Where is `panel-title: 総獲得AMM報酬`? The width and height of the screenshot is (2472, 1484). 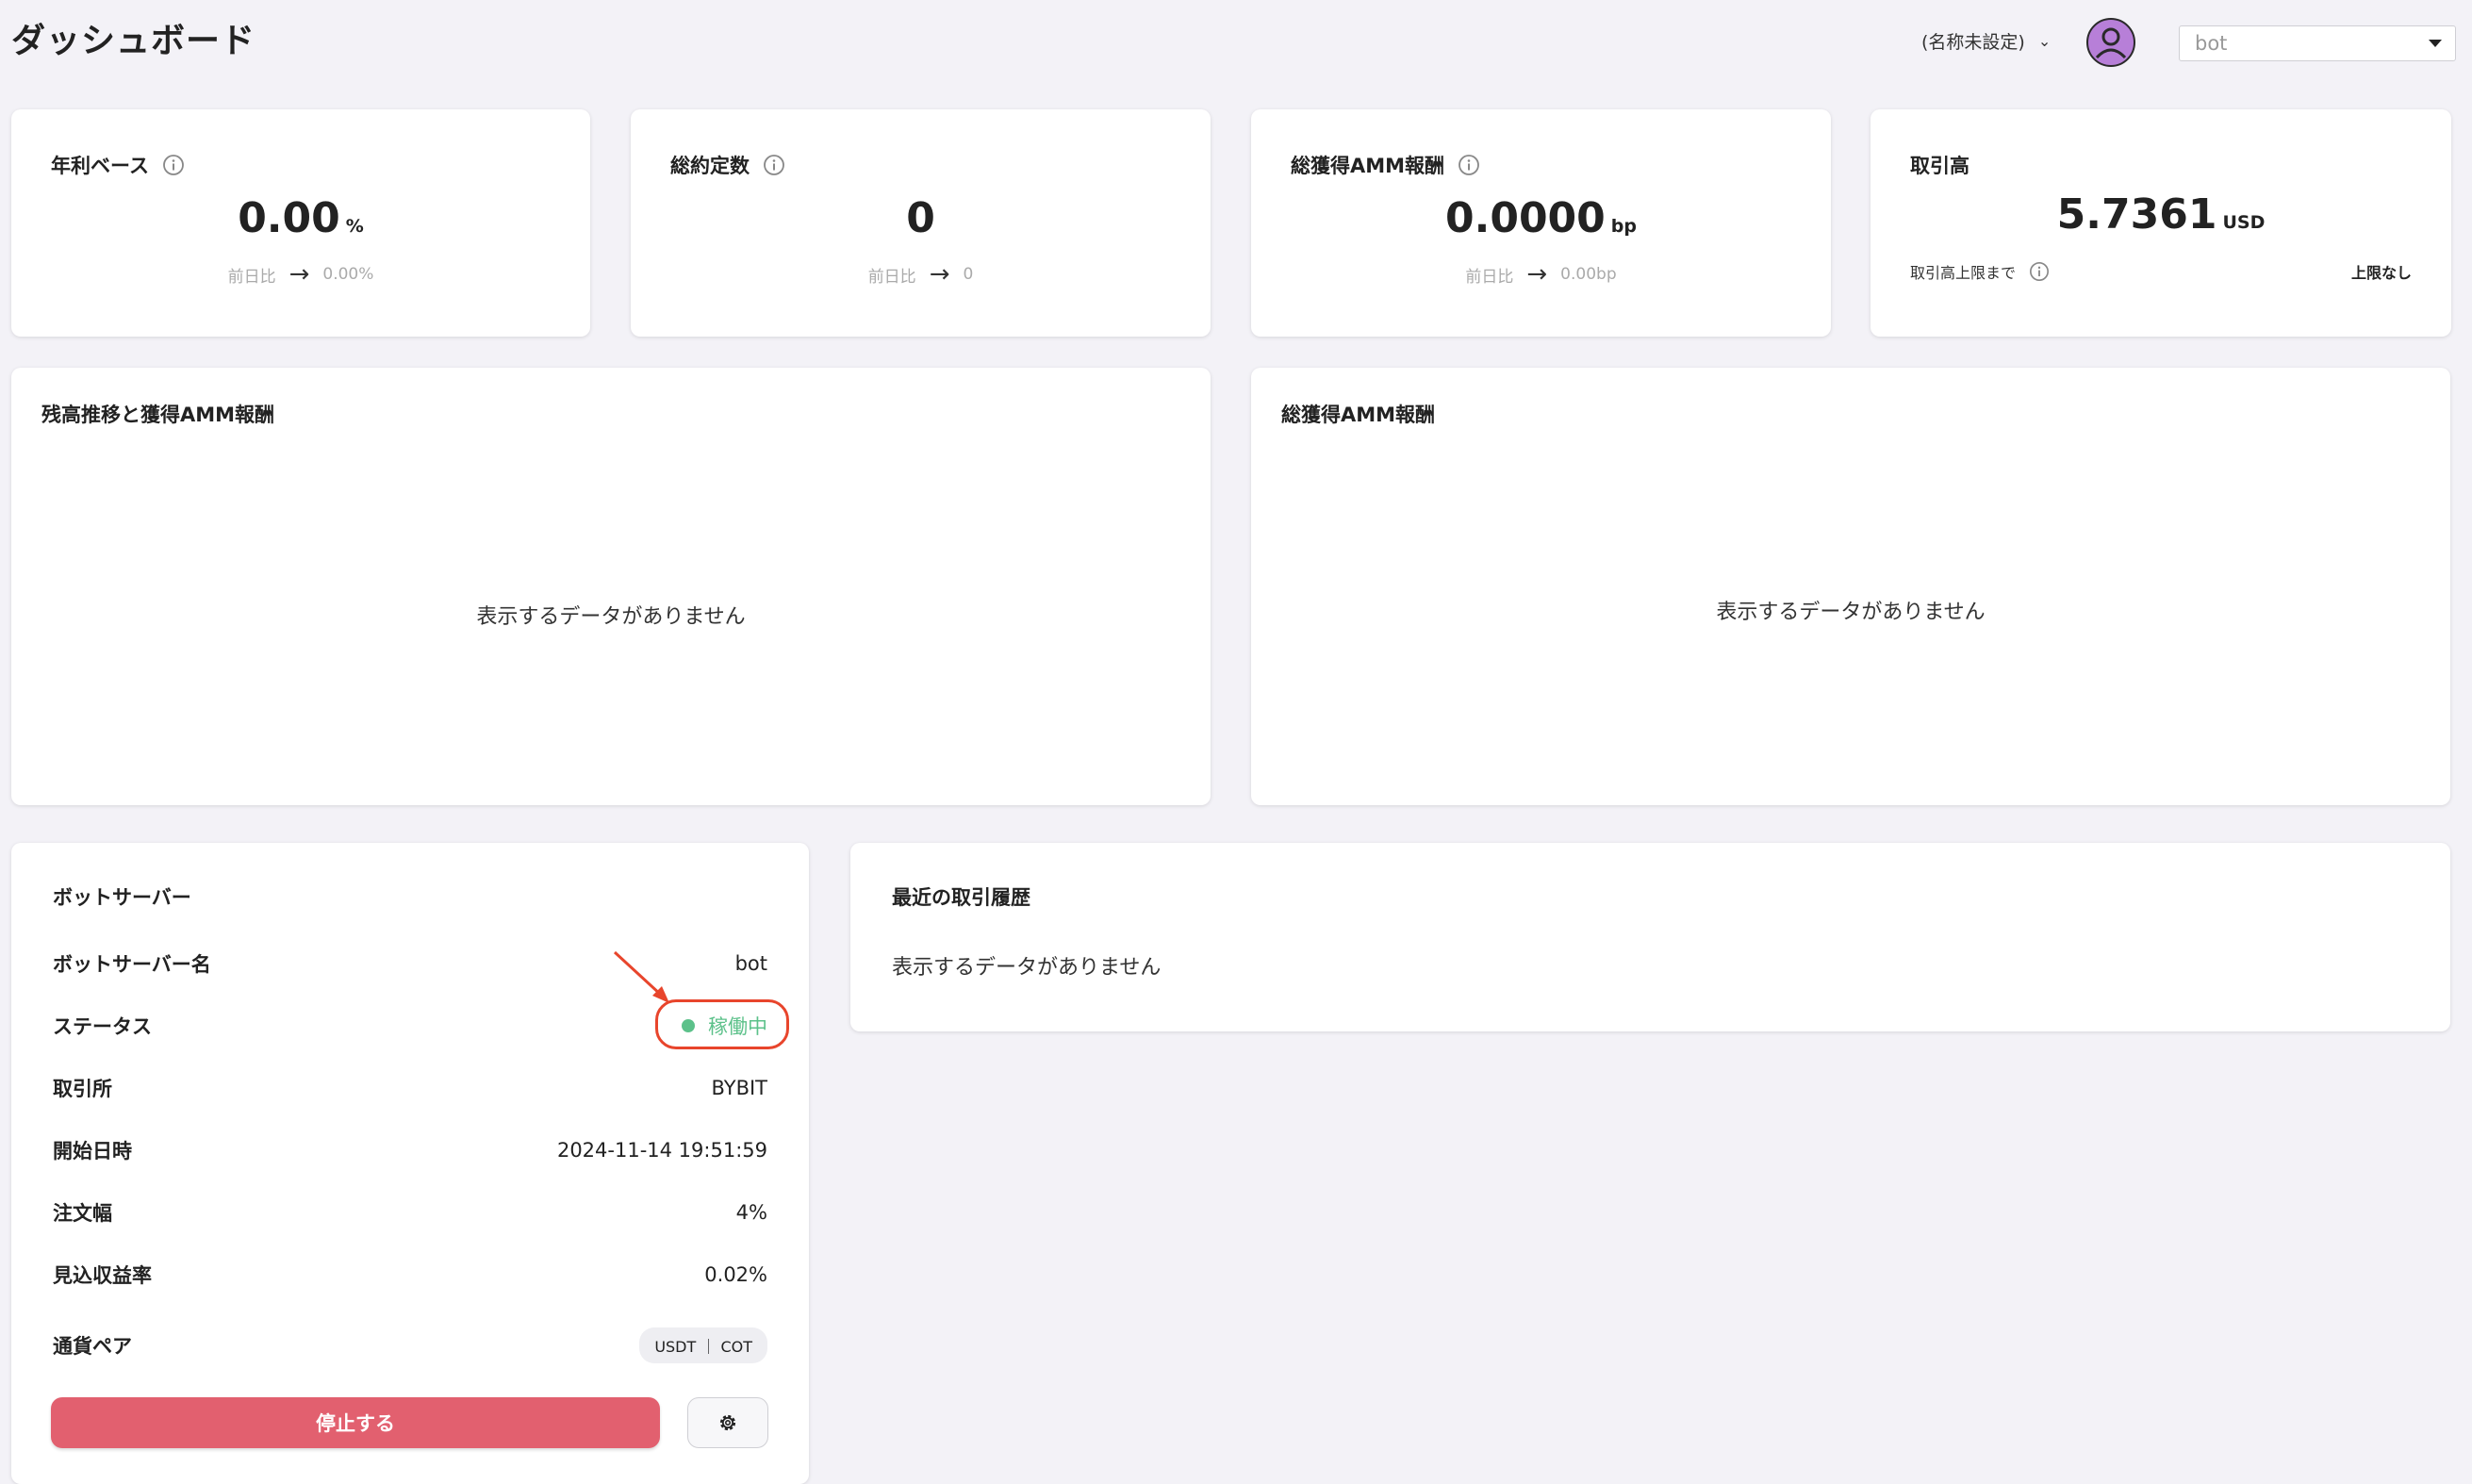
panel-title: 総獲得AMM報酬 is located at coordinates (1358, 415).